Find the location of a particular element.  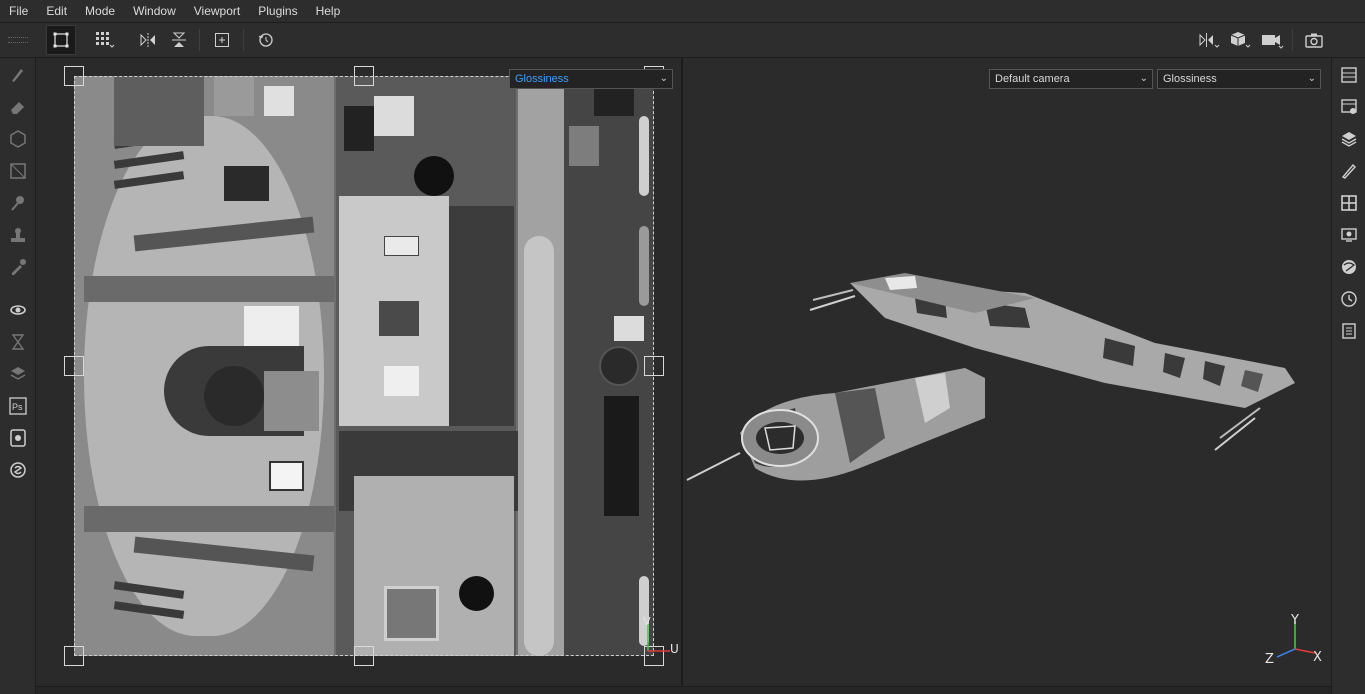

flip-vertical-button is located at coordinates (179, 40).